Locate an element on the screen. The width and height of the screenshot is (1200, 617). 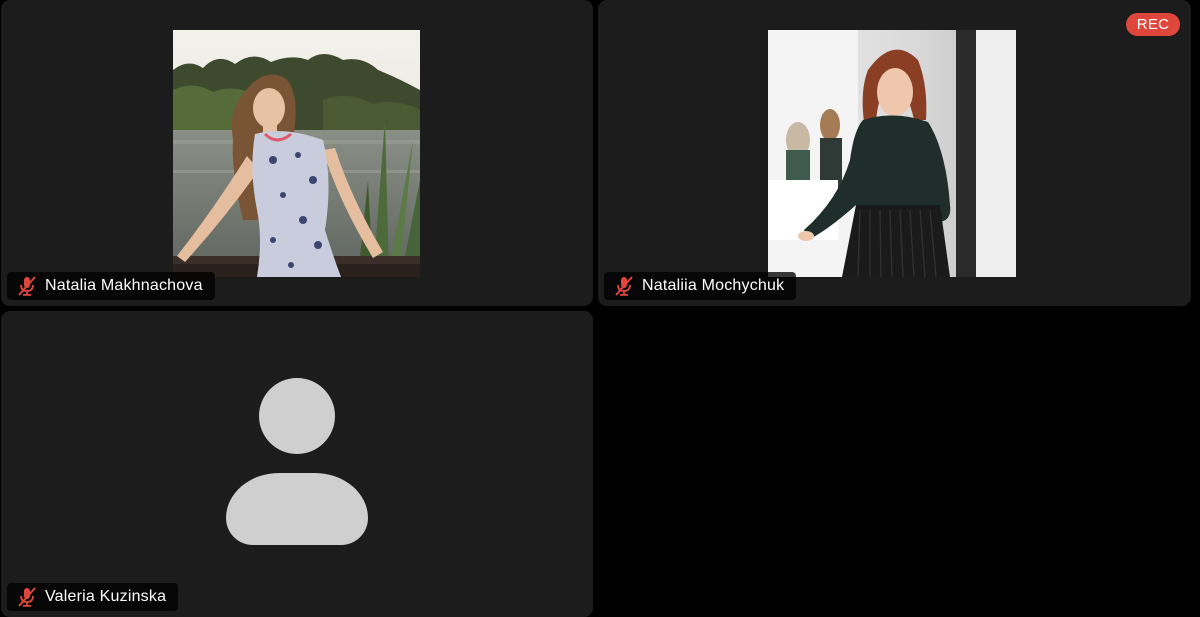
avatar-placeholder-icon is located at coordinates (297, 461).